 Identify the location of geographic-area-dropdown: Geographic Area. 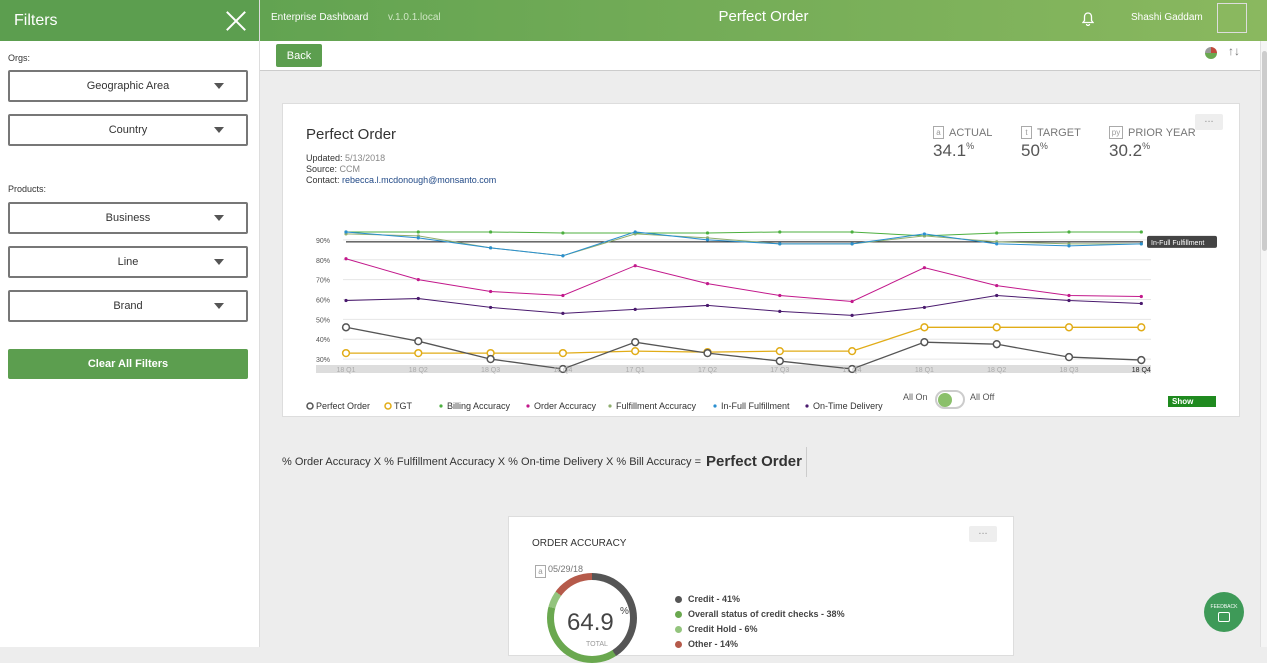
(128, 86).